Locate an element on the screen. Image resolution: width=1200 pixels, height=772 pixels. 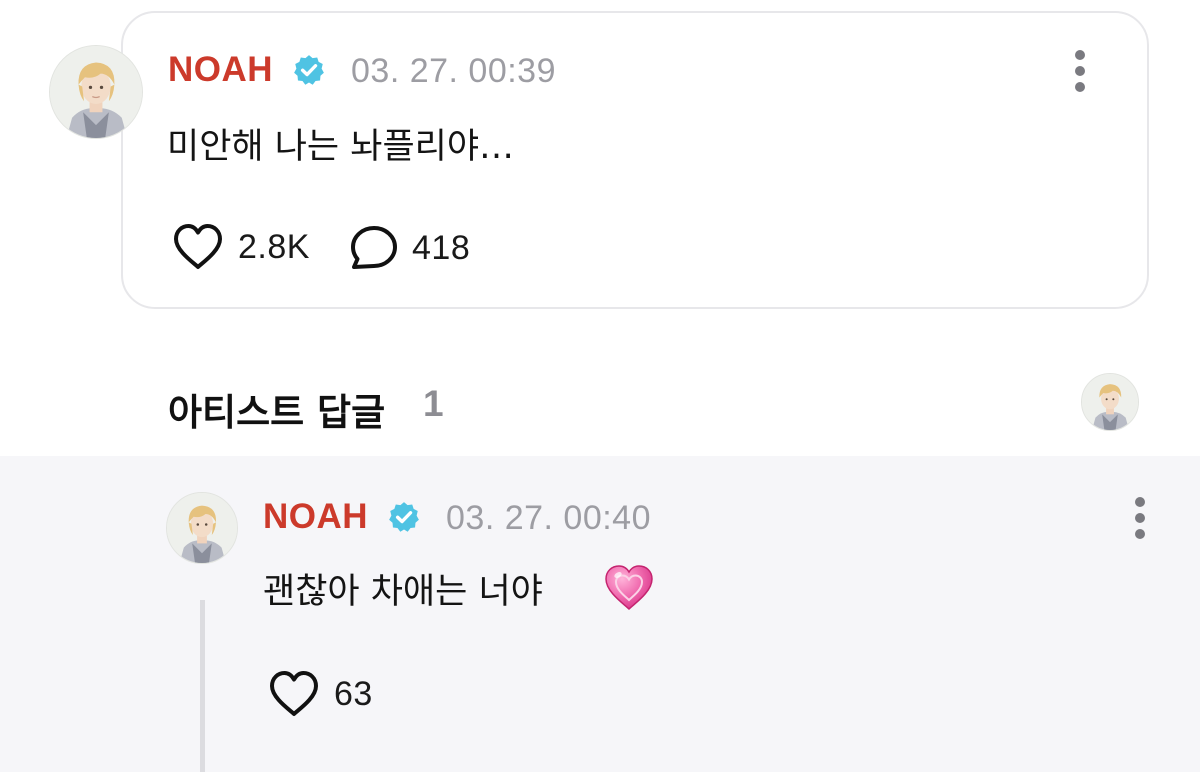
reply-more-options-icon is located at coordinates (1140, 519).